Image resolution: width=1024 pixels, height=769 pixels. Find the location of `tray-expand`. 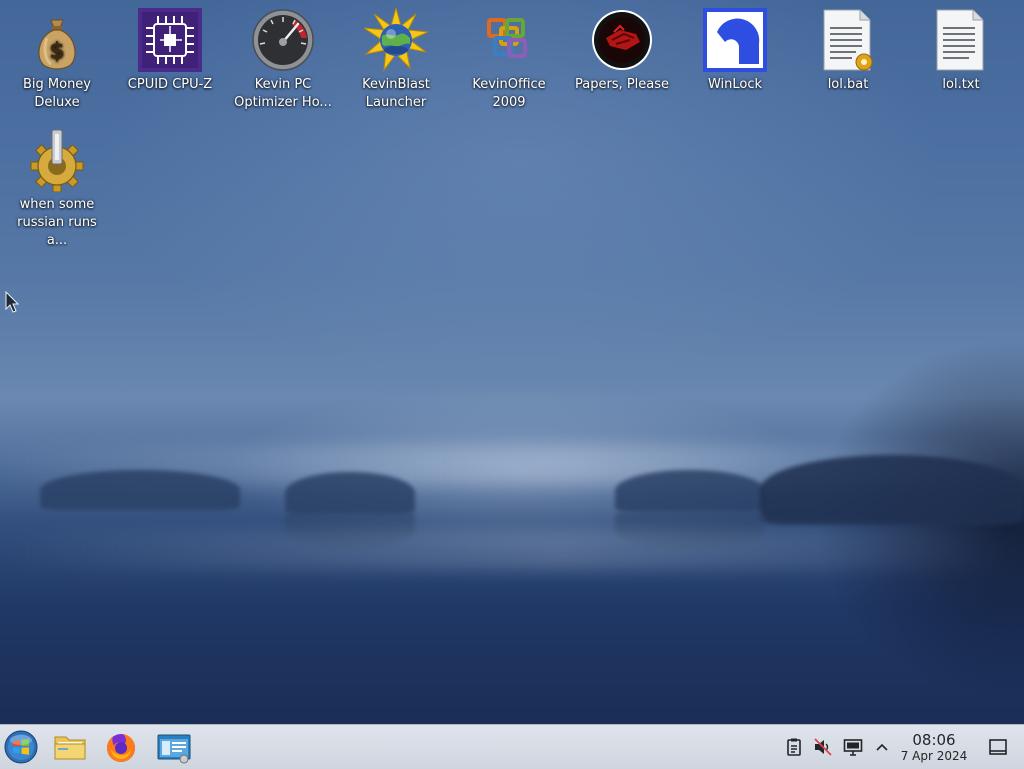

tray-expand is located at coordinates (882, 747).